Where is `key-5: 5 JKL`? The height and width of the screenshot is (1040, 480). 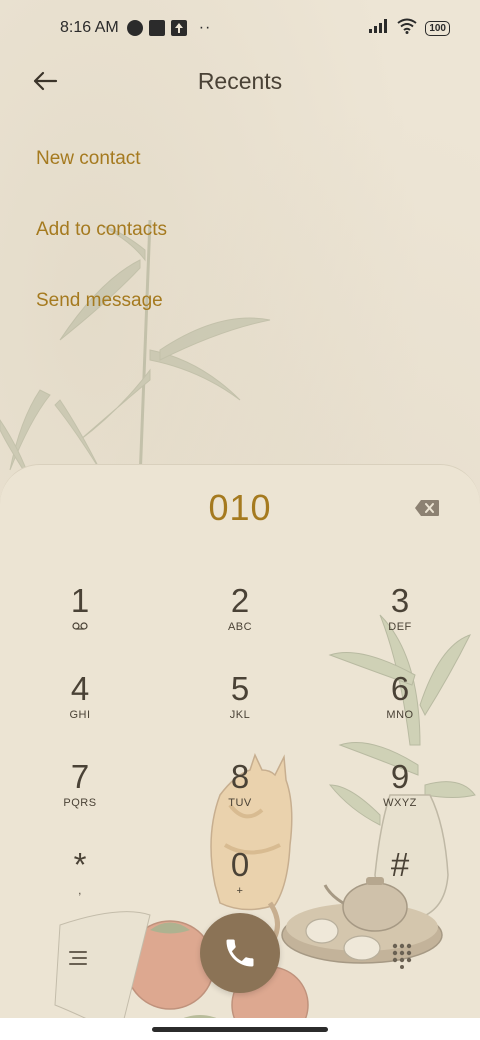
key-5: 5 JKL is located at coordinates (240, 709).